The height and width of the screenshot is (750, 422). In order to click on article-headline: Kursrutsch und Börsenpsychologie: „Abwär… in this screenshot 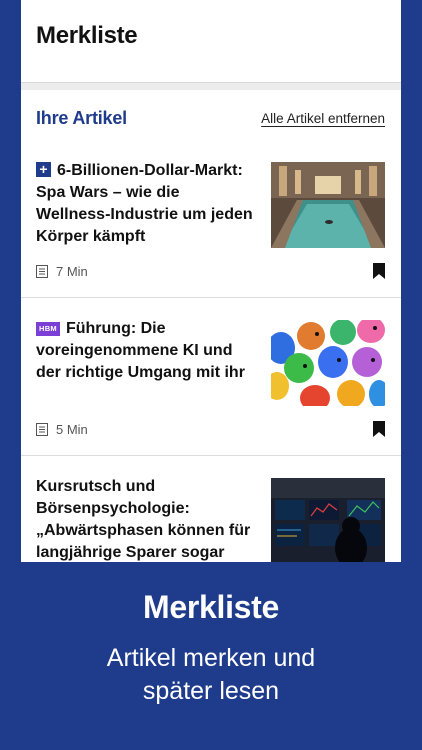, I will do `click(147, 519)`.